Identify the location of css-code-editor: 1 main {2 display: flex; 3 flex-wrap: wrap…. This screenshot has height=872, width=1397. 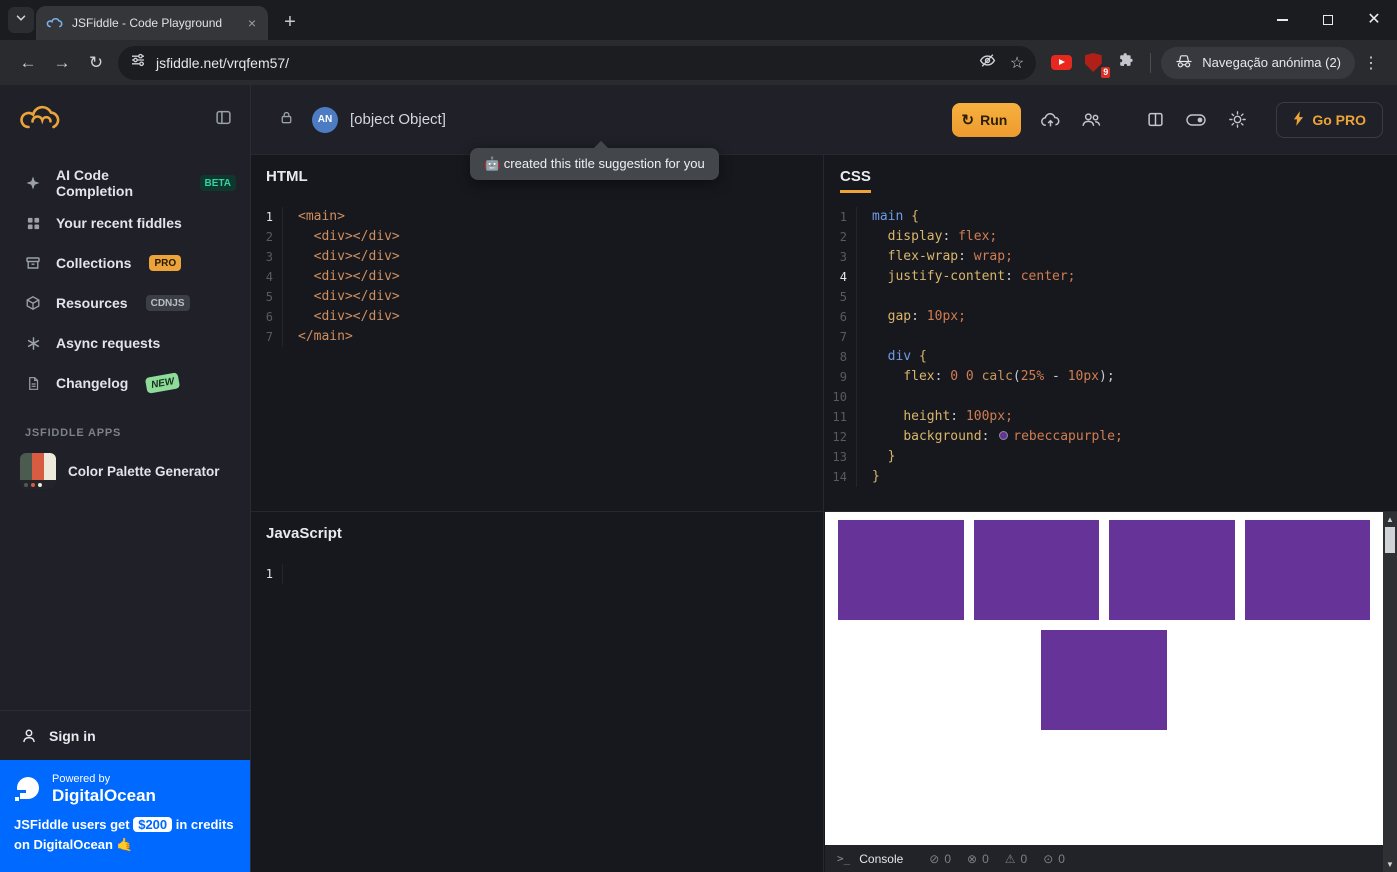
(1111, 347).